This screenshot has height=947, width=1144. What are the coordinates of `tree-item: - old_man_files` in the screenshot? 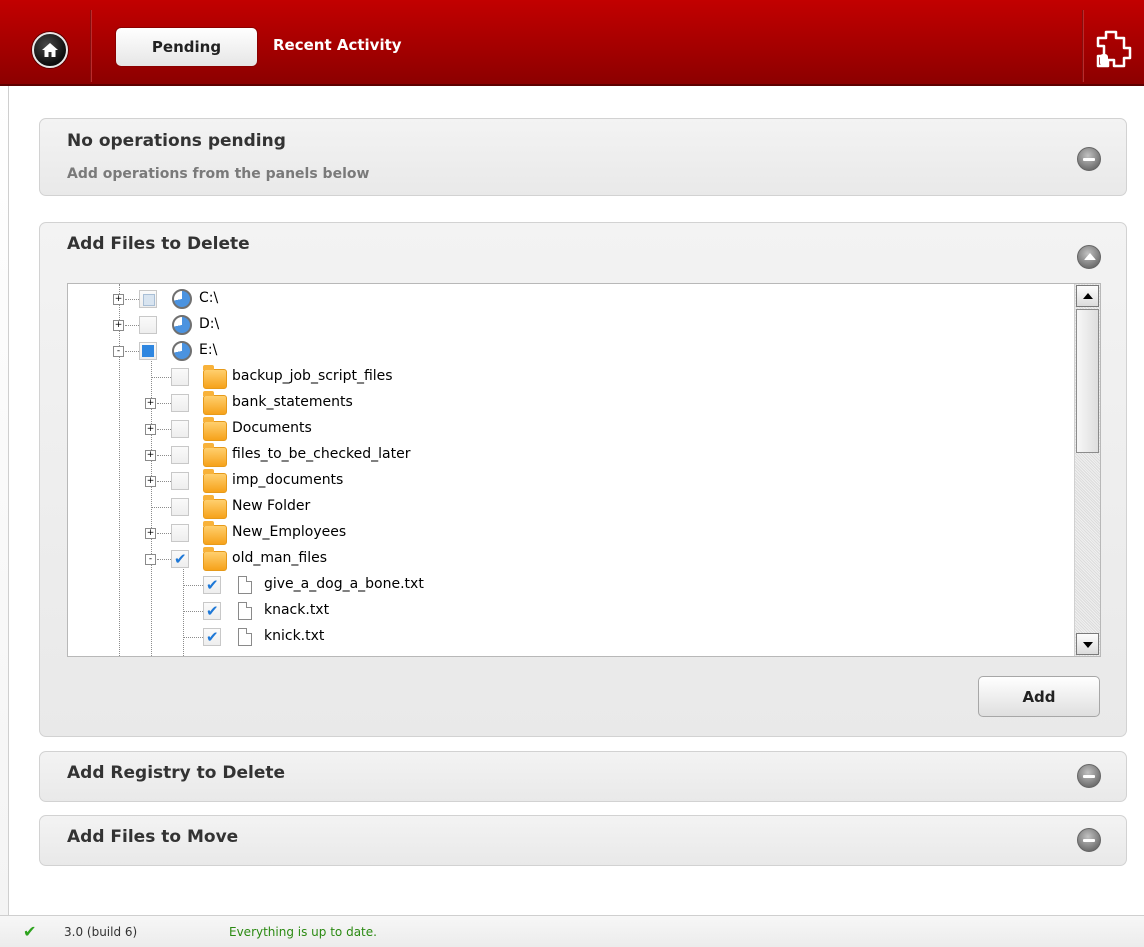 It's located at (568, 560).